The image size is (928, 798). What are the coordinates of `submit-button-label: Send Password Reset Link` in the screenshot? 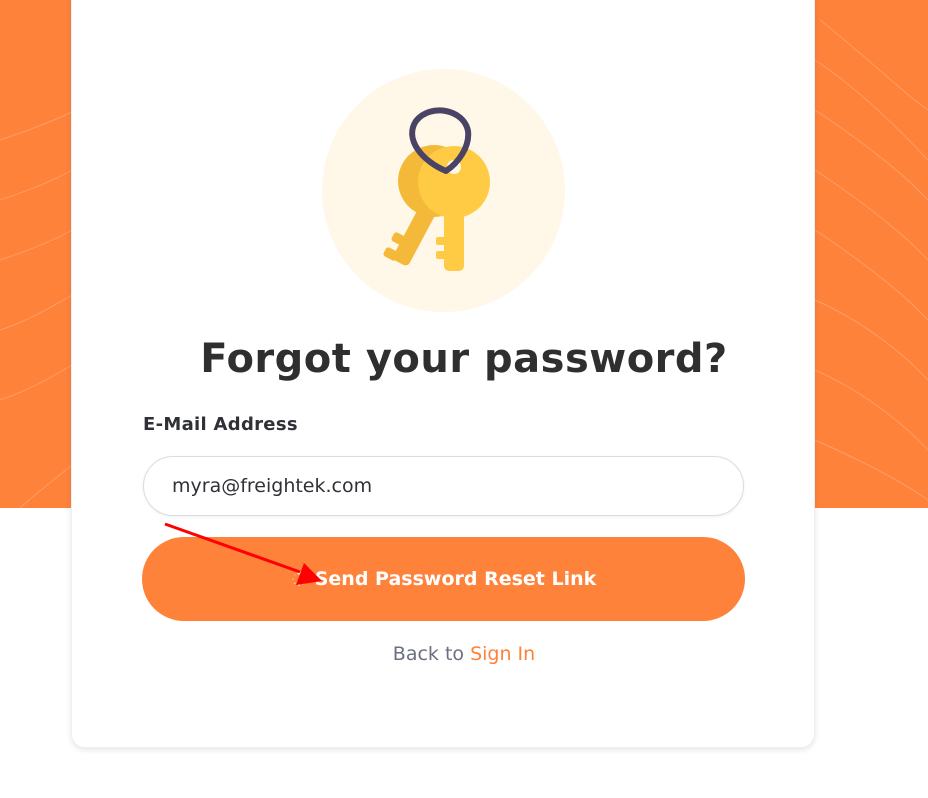 It's located at (455, 579).